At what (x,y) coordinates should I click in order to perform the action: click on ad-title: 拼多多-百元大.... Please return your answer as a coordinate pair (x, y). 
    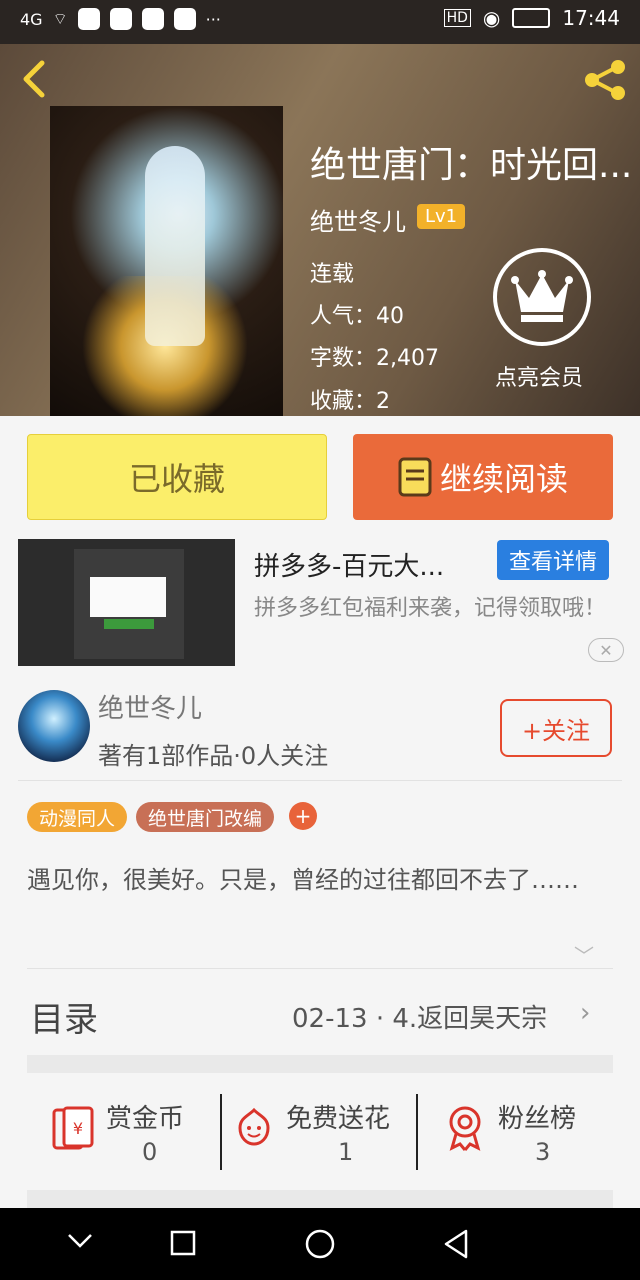
    Looking at the image, I should click on (364, 564).